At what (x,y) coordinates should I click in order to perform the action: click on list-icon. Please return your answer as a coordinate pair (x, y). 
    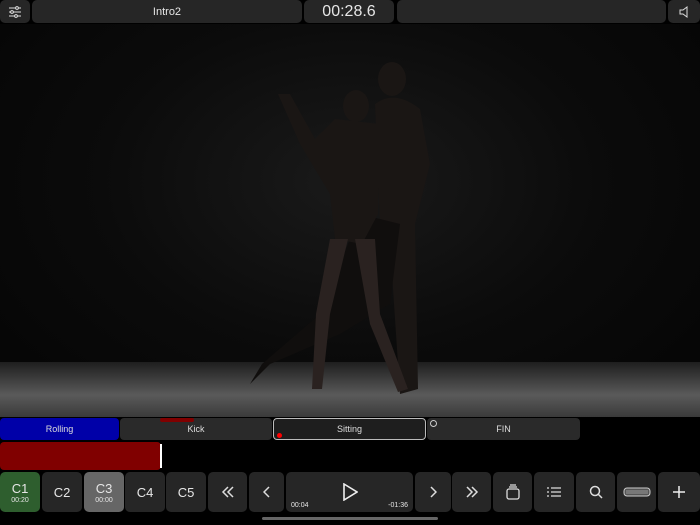
    Looking at the image, I should click on (554, 492).